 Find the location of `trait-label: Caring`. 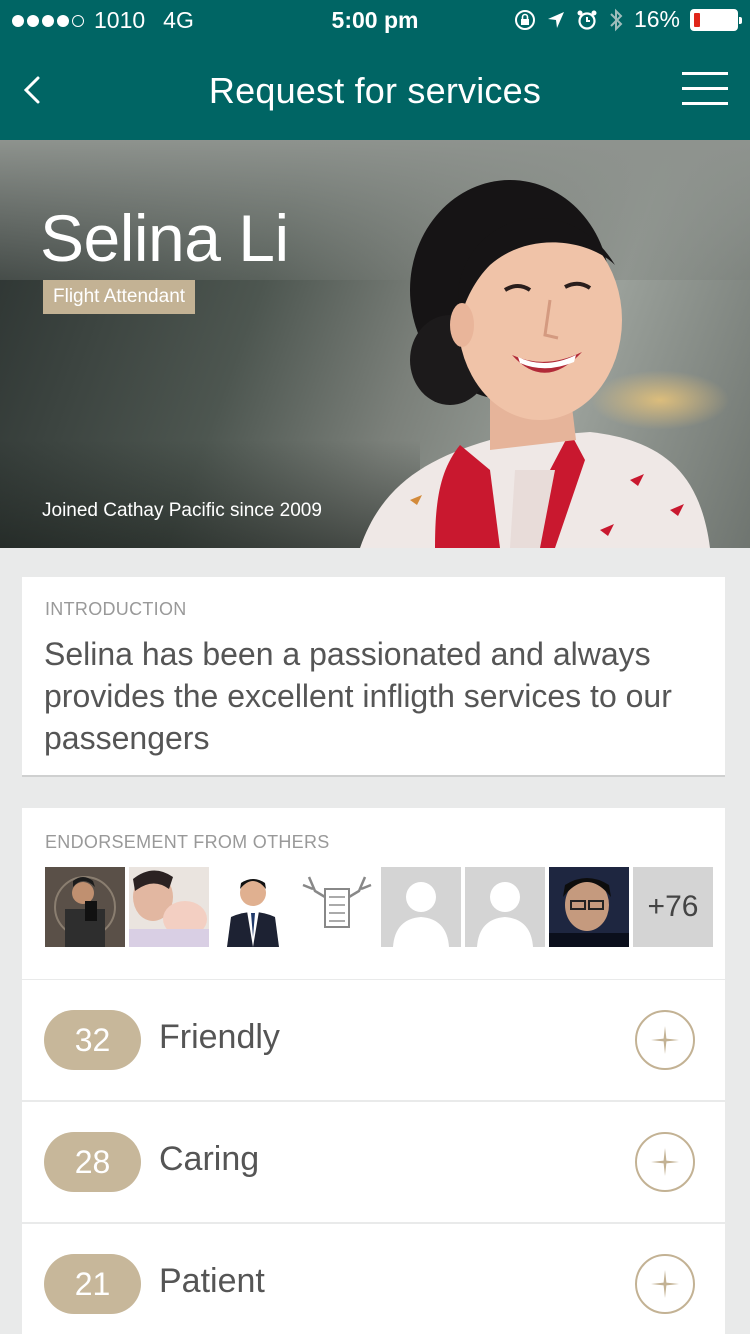

trait-label: Caring is located at coordinates (209, 1159).